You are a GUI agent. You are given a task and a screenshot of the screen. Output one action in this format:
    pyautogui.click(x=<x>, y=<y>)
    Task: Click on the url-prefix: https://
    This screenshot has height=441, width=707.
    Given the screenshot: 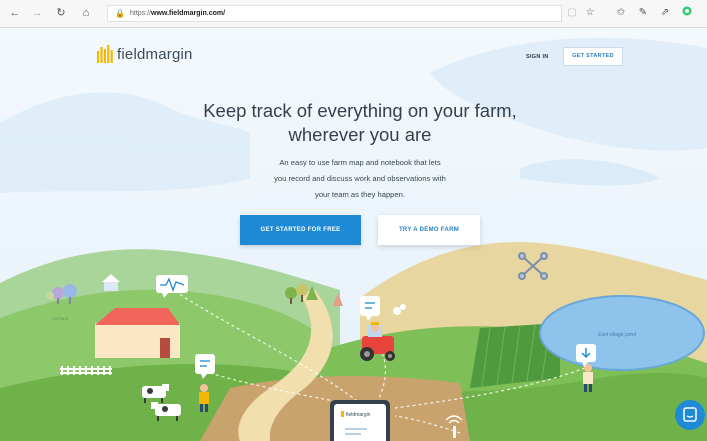 What is the action you would take?
    pyautogui.click(x=141, y=13)
    